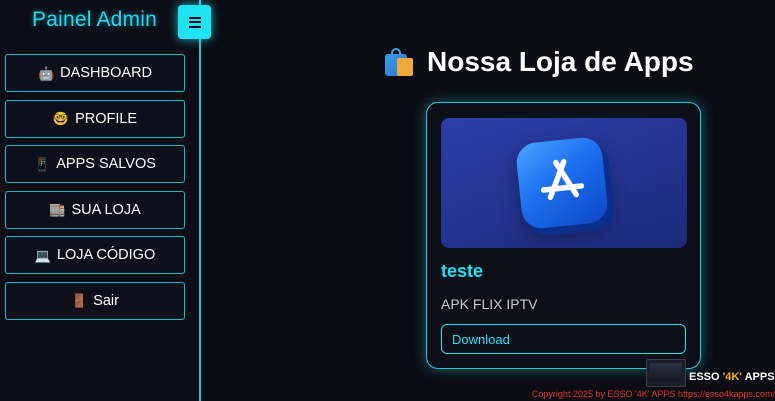 This screenshot has height=401, width=775. I want to click on sidebar-item-label: Sair, so click(106, 300).